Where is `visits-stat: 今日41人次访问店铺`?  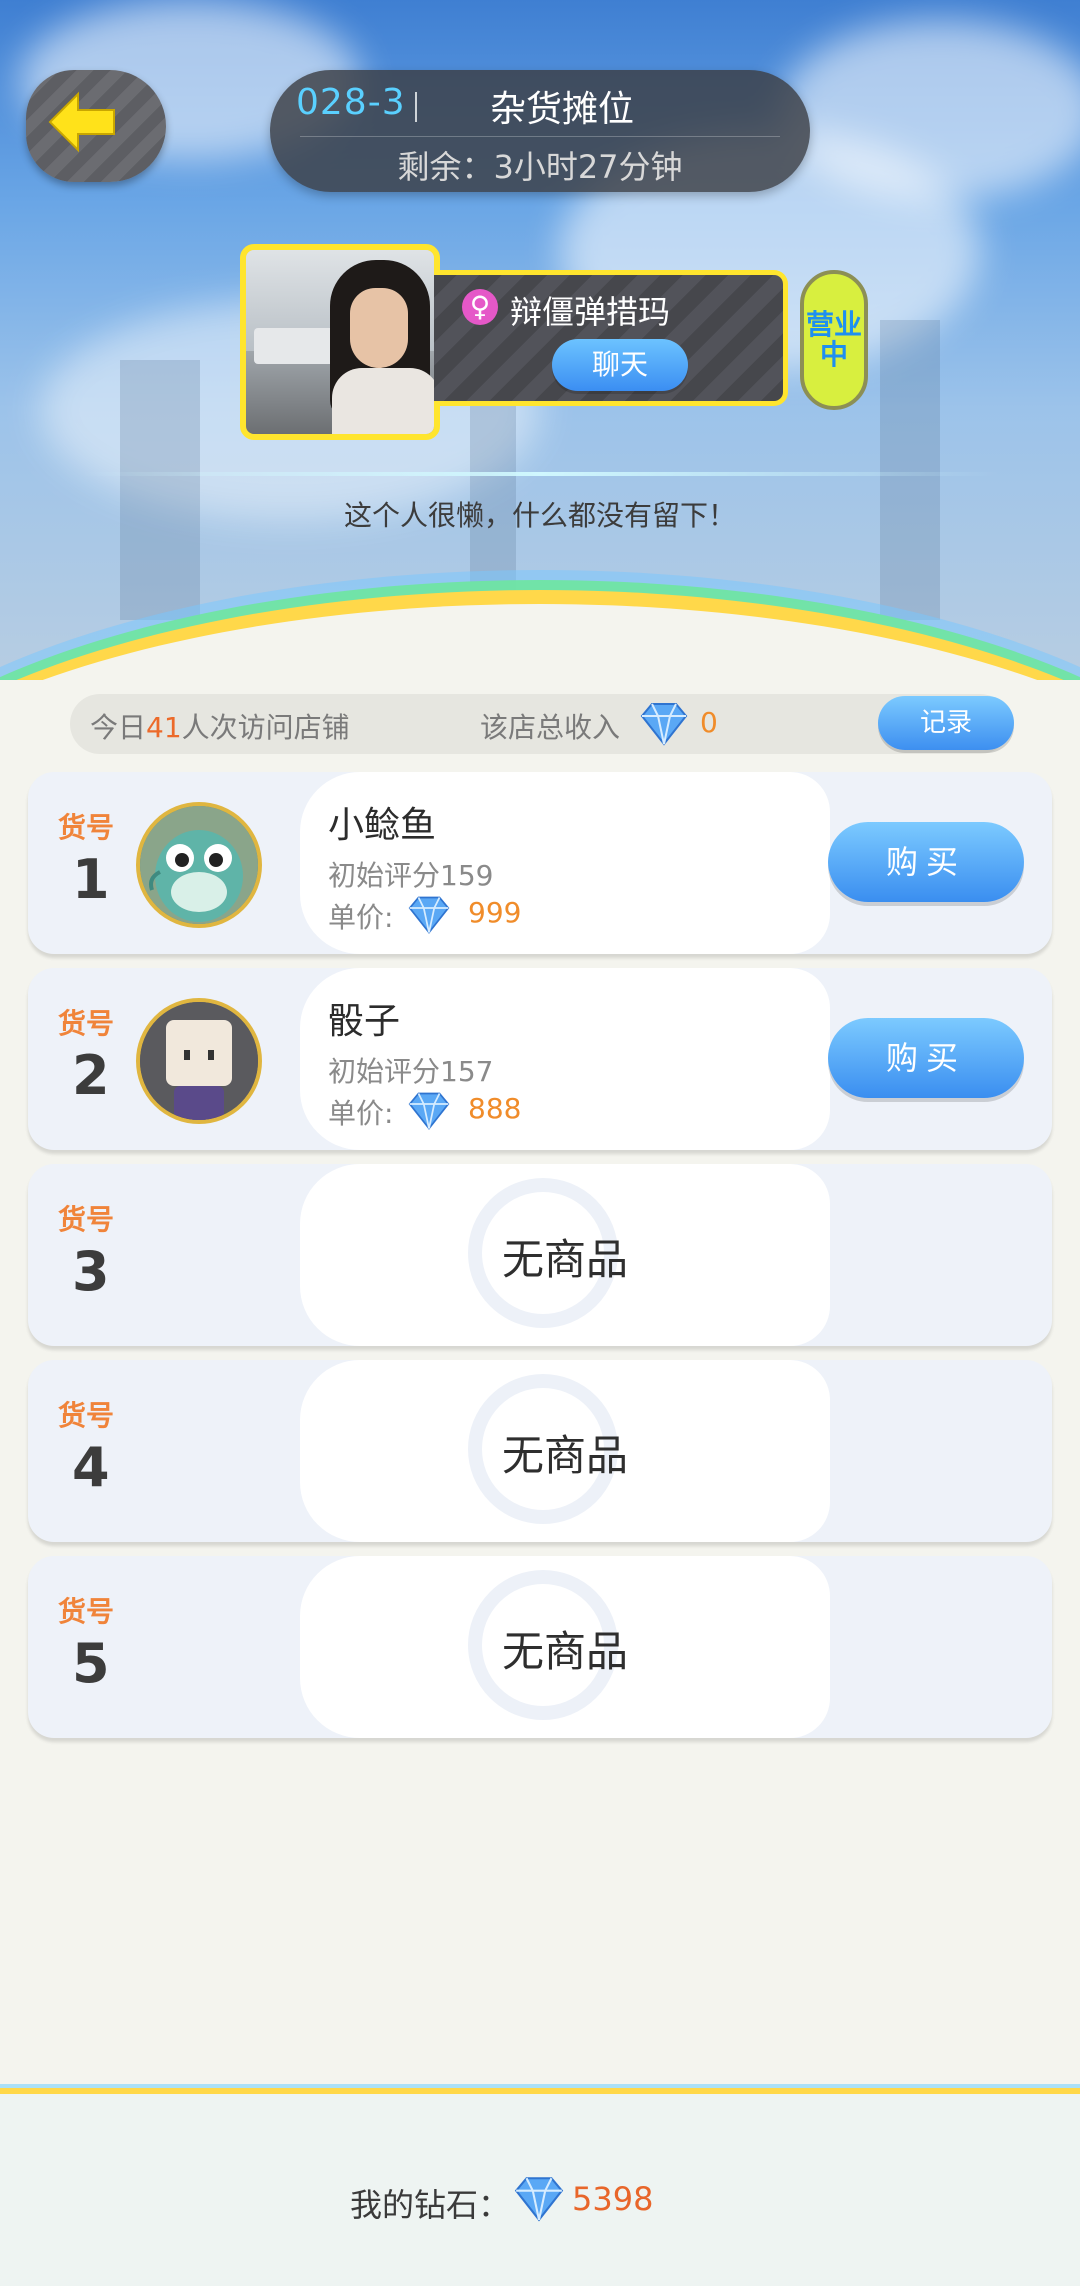
visits-stat: 今日41人次访问店铺 is located at coordinates (220, 727).